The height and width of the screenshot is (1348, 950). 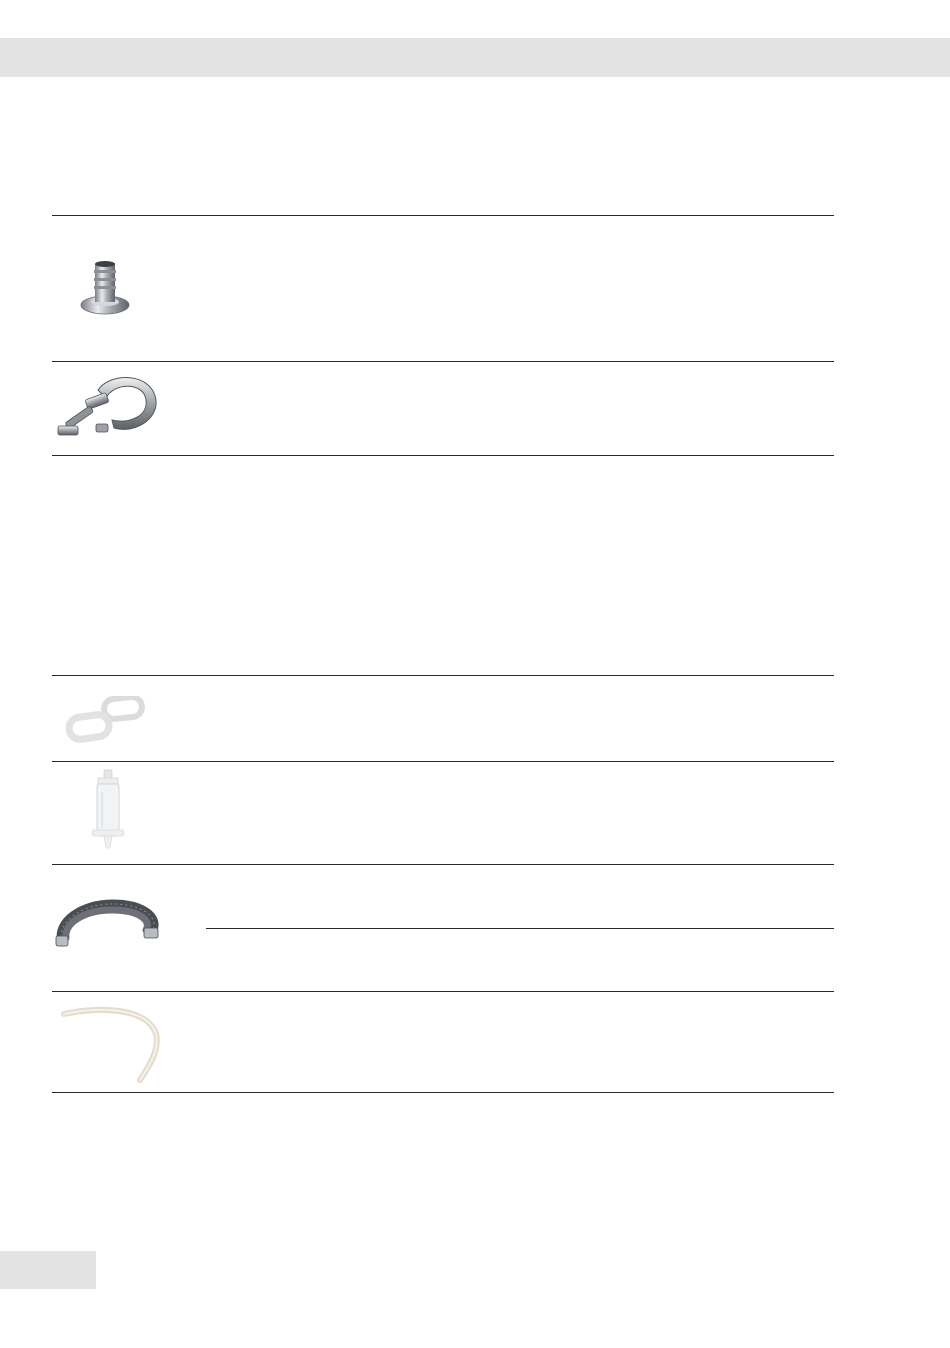 What do you see at coordinates (104, 288) in the screenshot?
I see `hose-connector-icon` at bounding box center [104, 288].